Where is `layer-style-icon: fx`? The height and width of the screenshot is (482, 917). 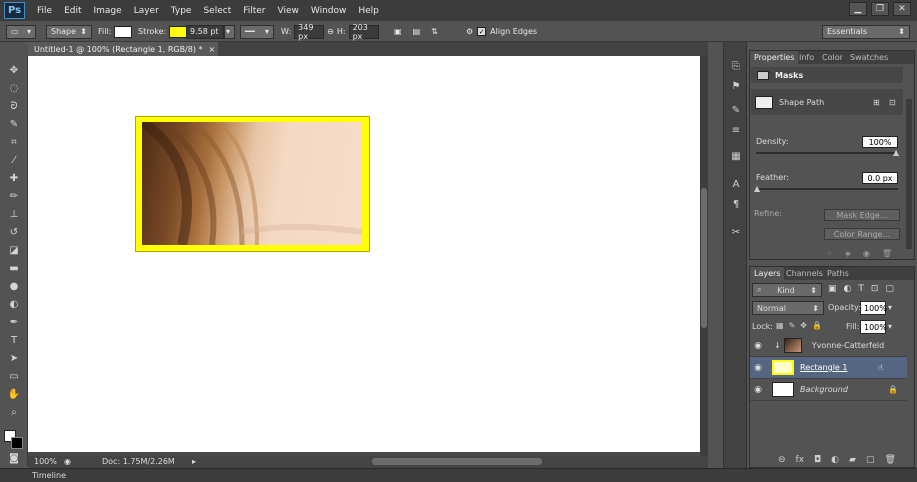
layer-style-icon: fx is located at coordinates (800, 460).